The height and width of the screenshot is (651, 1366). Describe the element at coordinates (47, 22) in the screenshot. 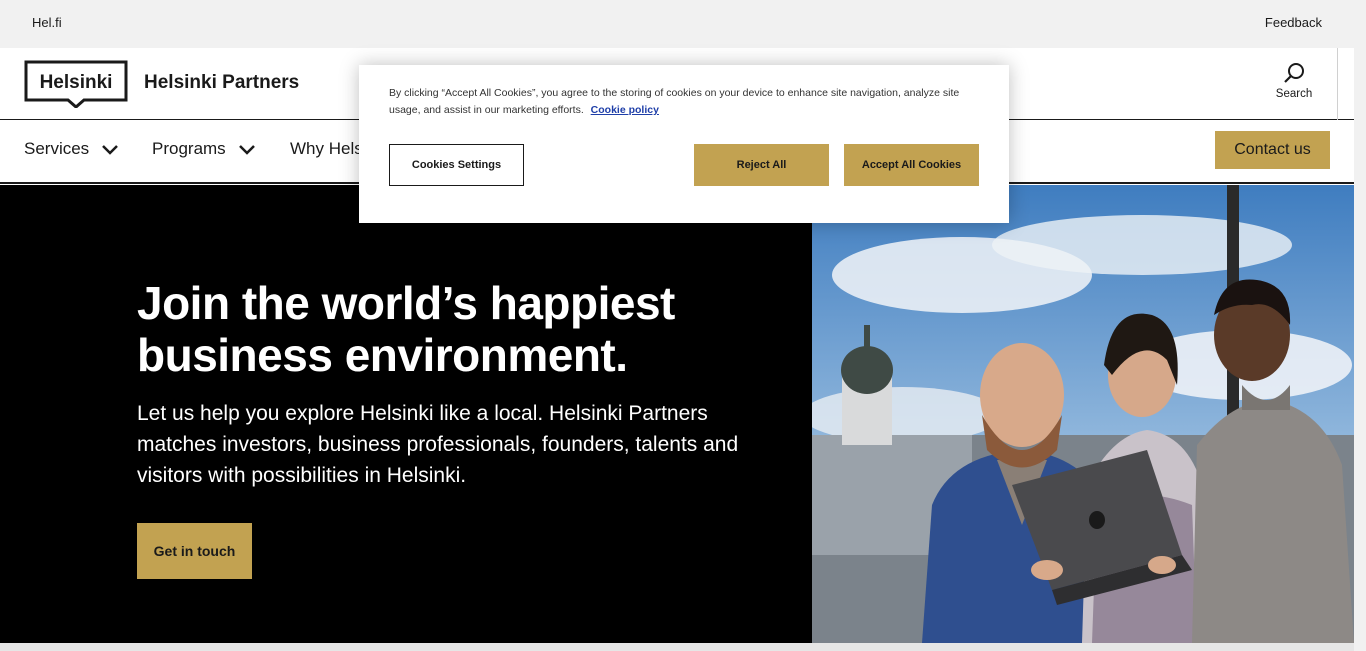

I see `helfi-link: Hel.fi` at that location.